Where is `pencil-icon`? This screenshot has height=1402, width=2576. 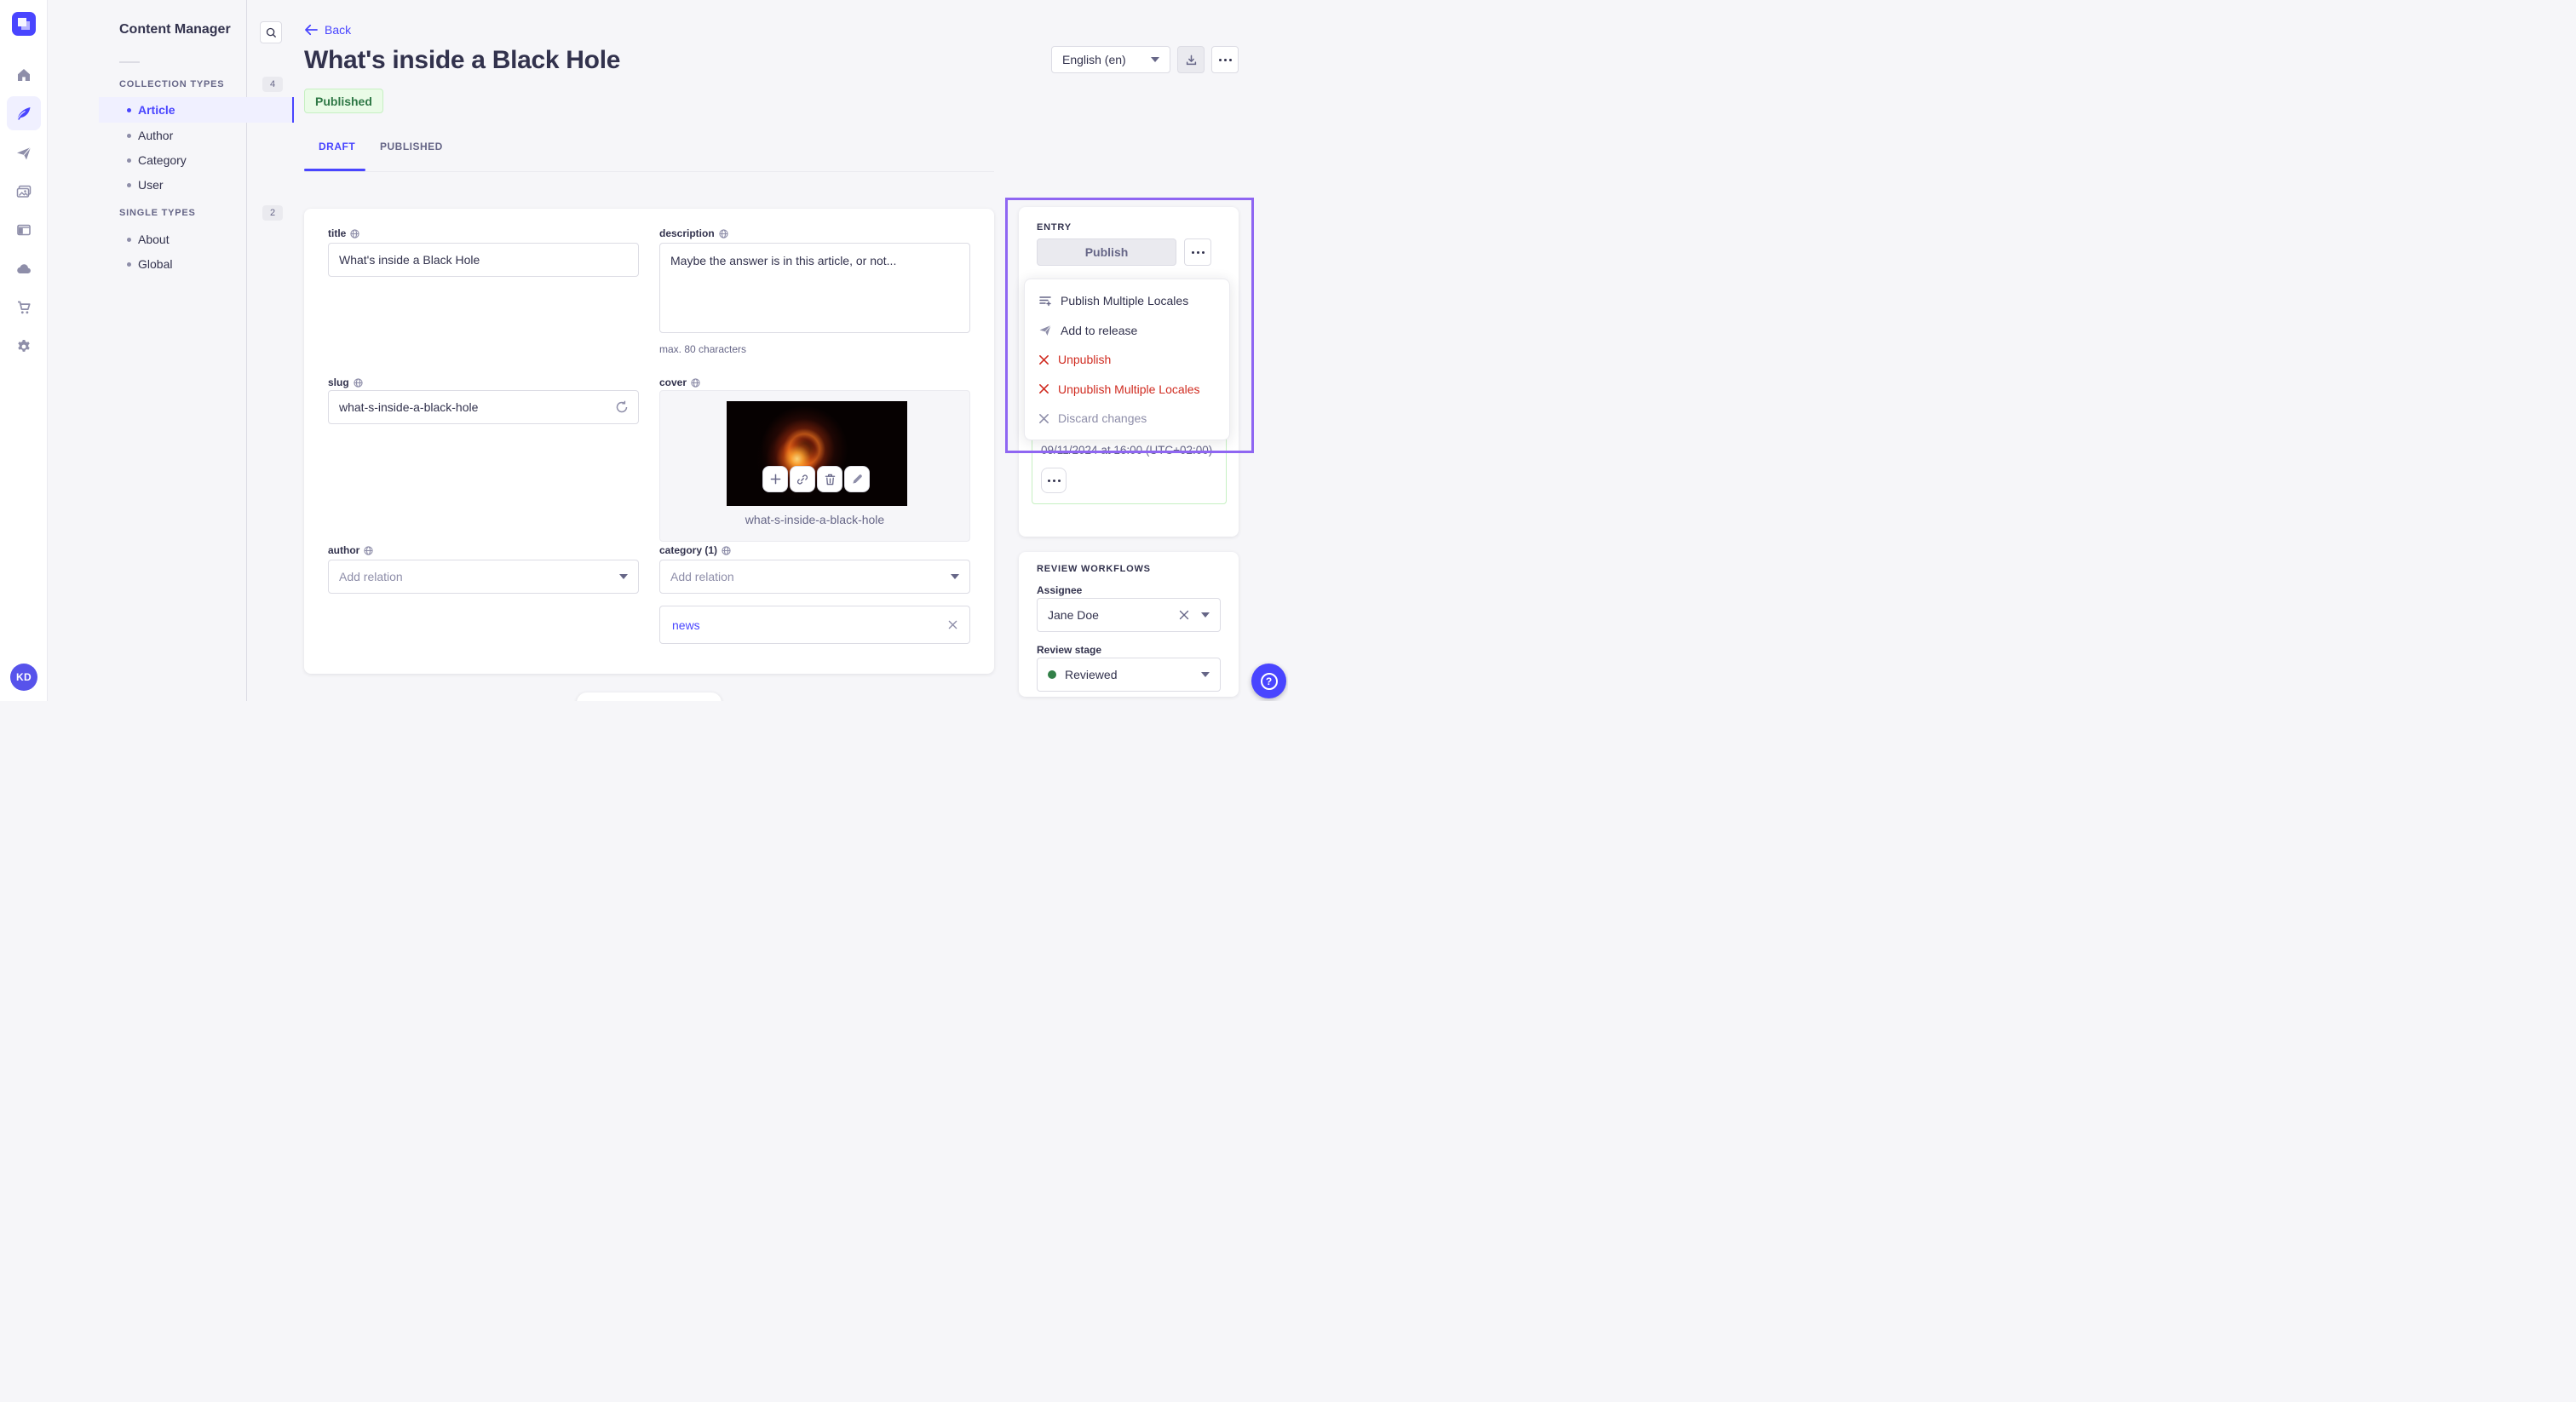
pencil-icon is located at coordinates (857, 479).